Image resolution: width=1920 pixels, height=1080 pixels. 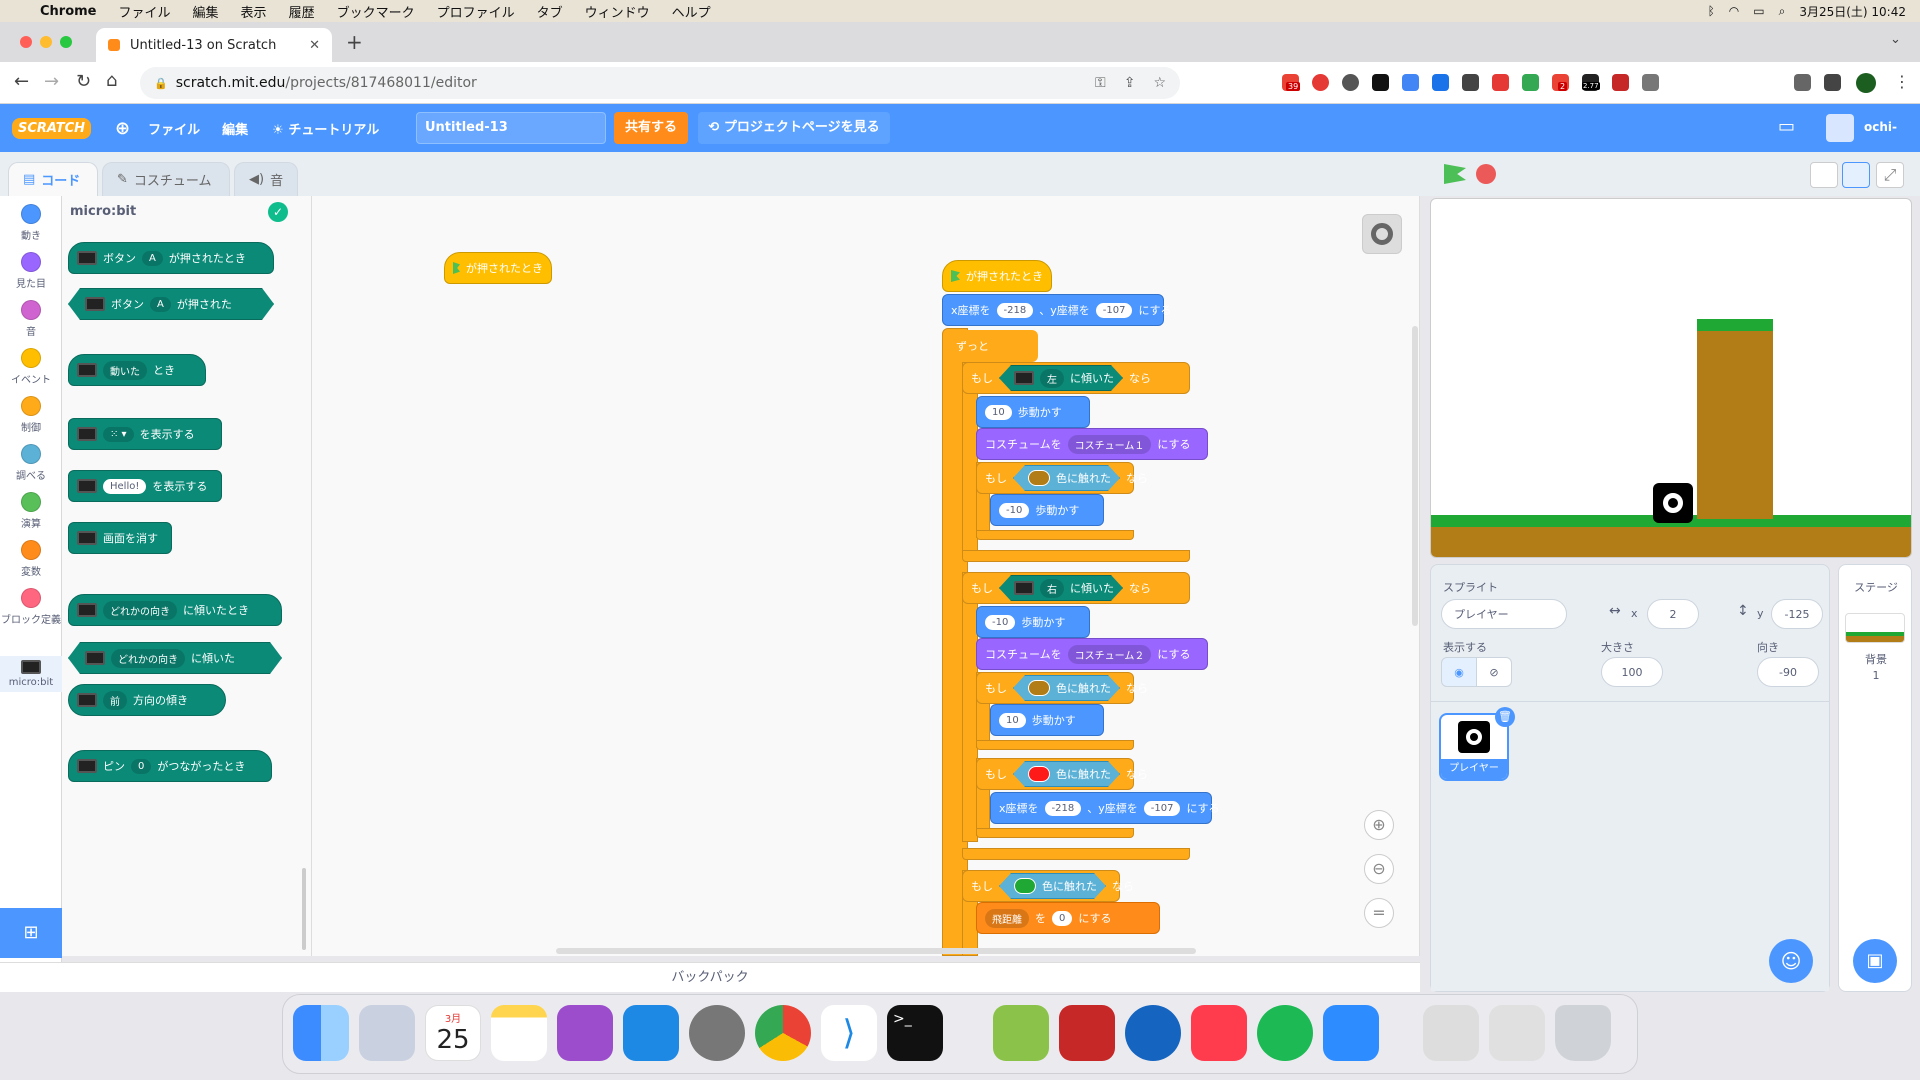 I want to click on block-button-pressed: ボタン A が押された, so click(x=171, y=304).